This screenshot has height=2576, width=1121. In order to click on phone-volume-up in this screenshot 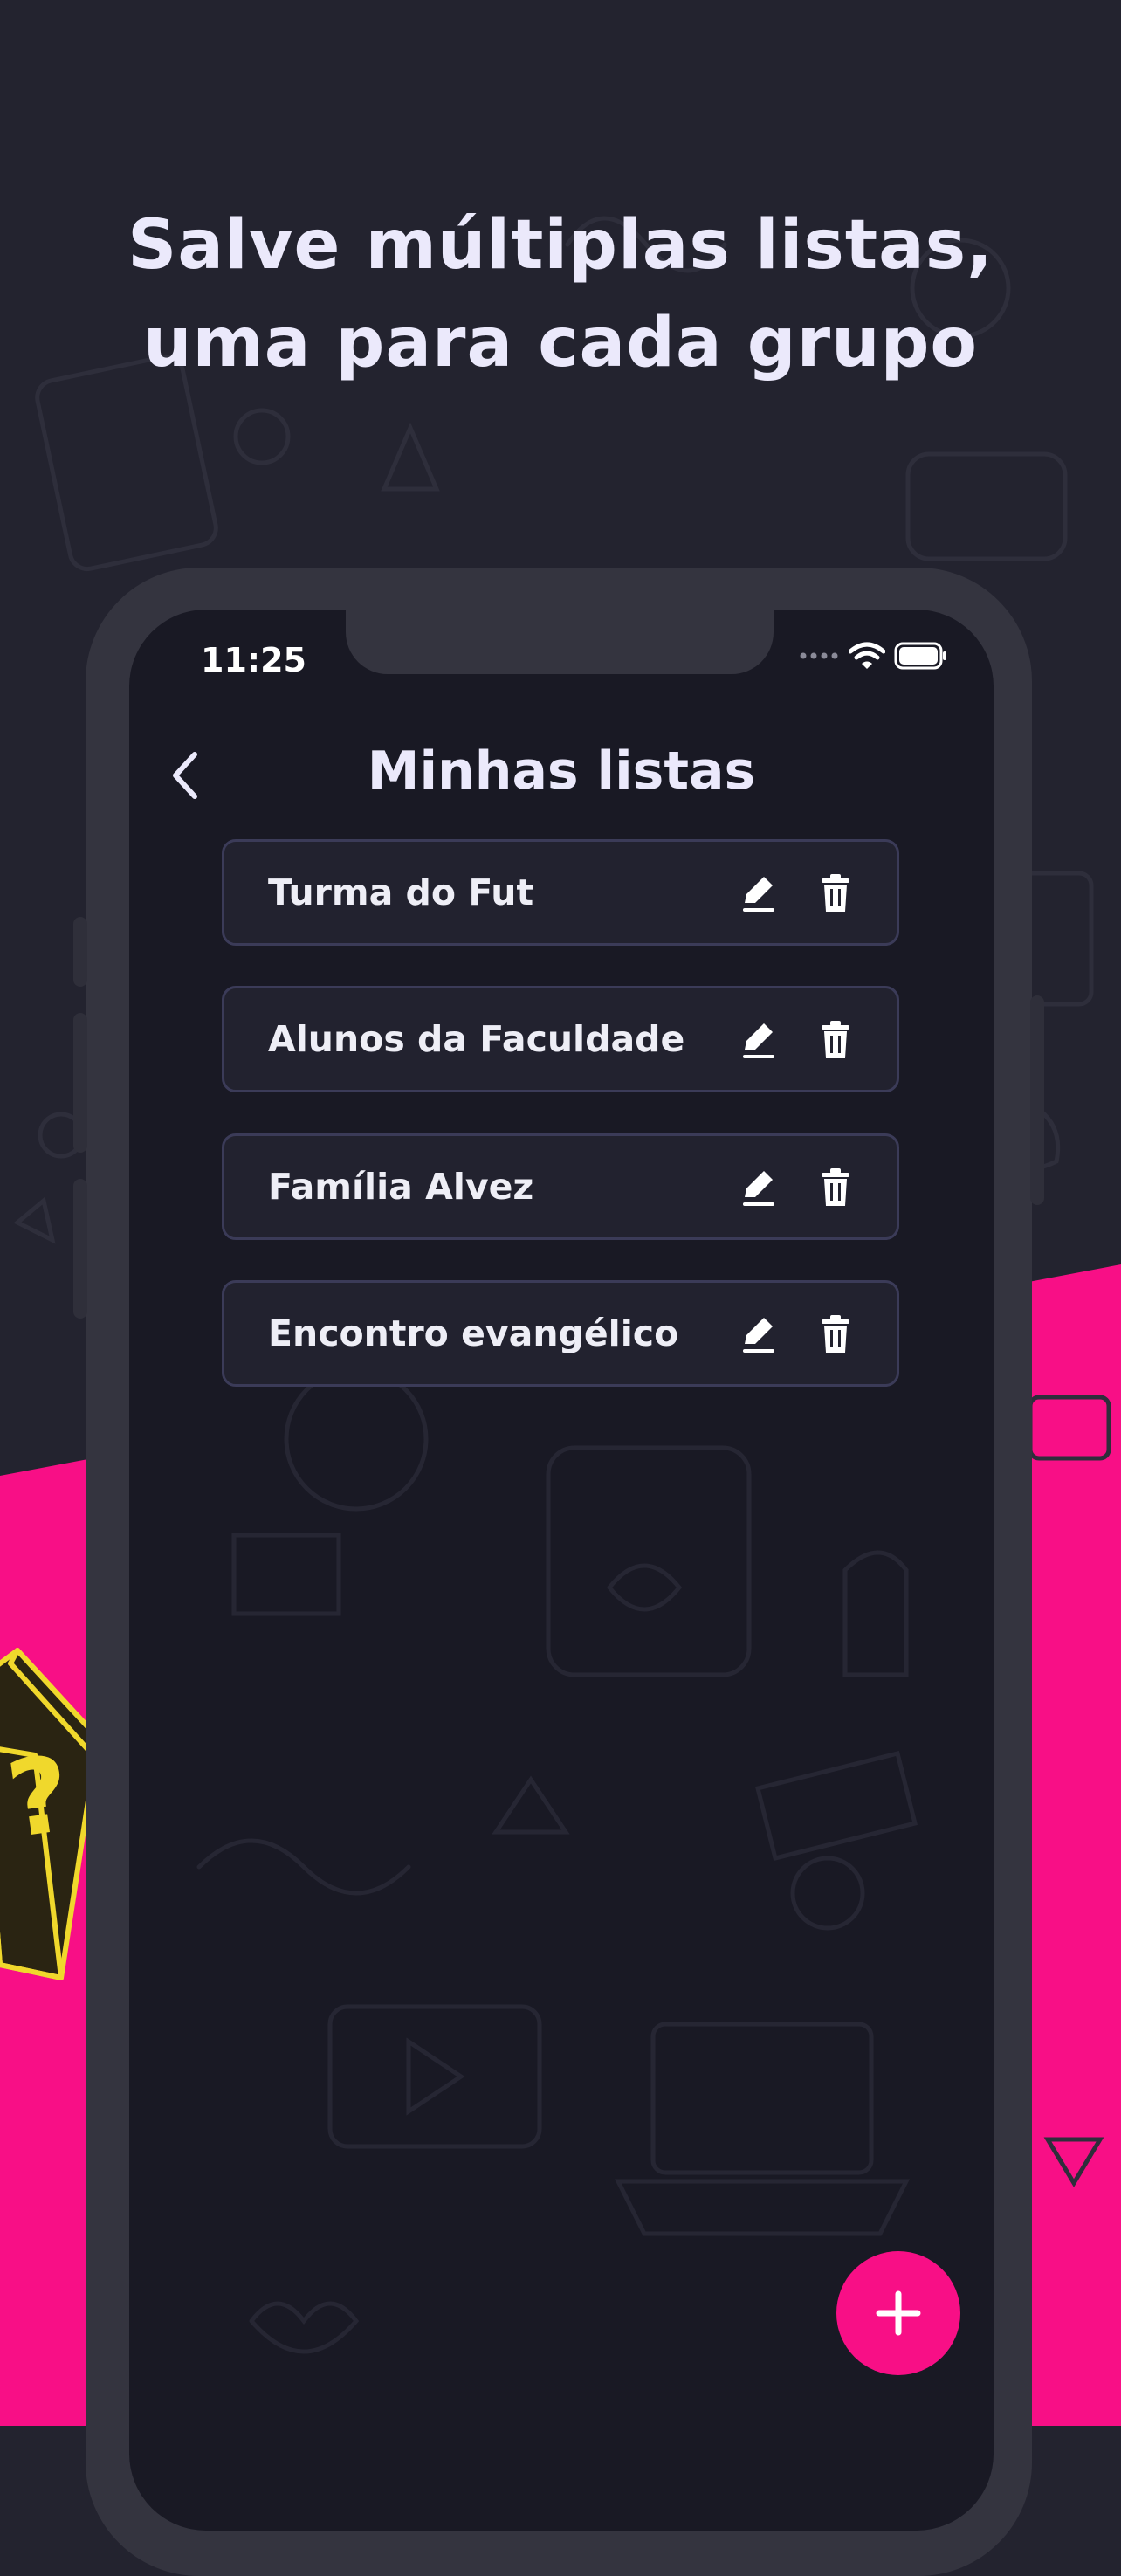, I will do `click(80, 1083)`.